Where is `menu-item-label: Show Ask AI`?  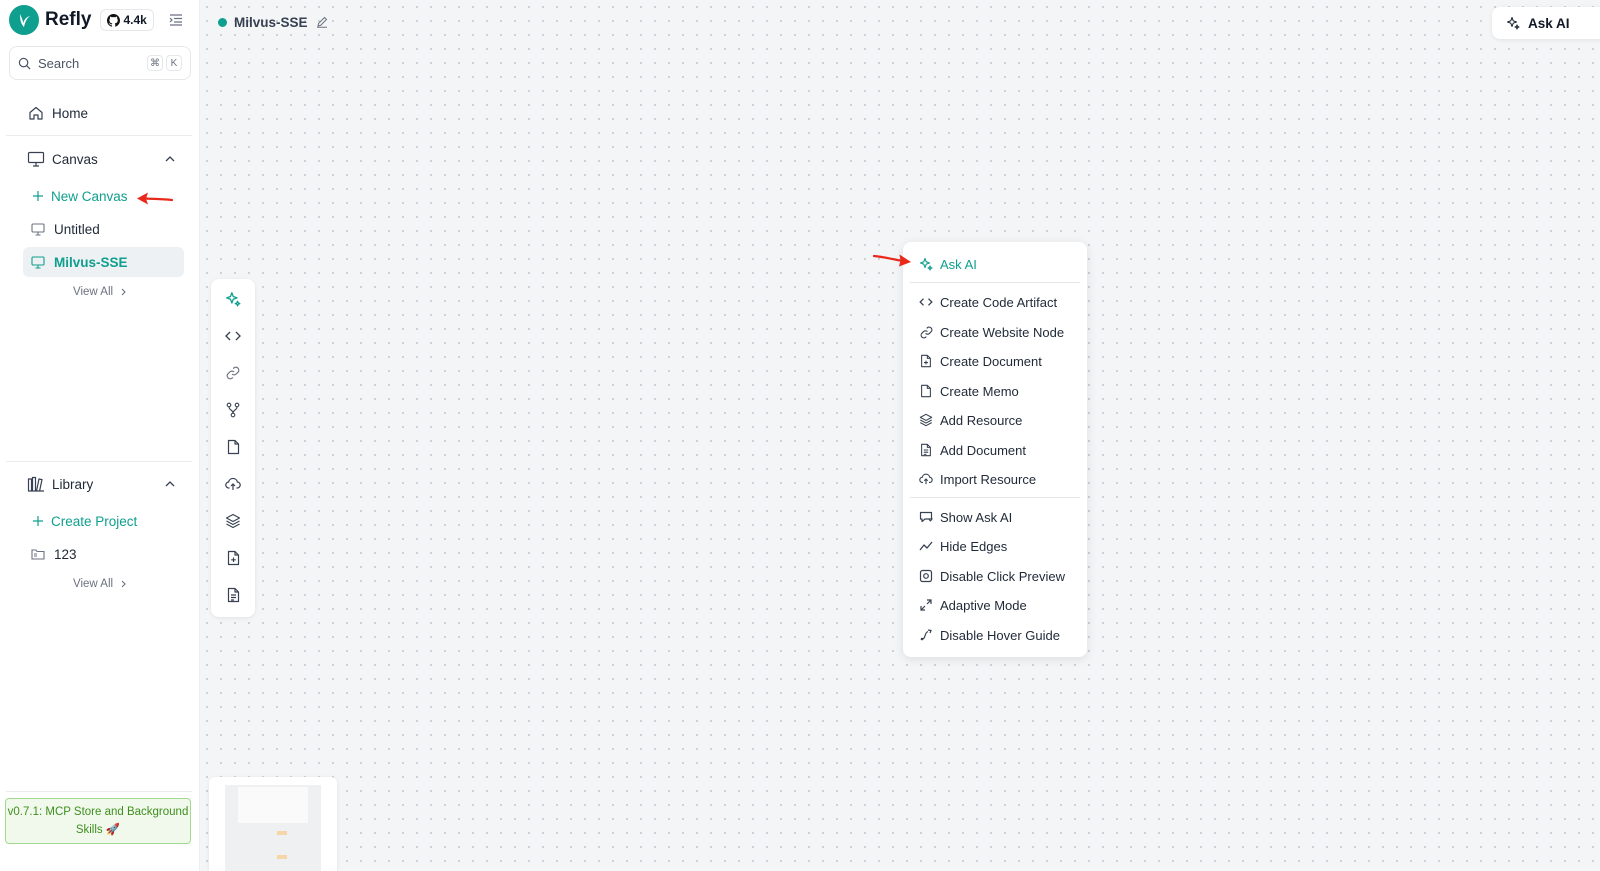 menu-item-label: Show Ask AI is located at coordinates (976, 517).